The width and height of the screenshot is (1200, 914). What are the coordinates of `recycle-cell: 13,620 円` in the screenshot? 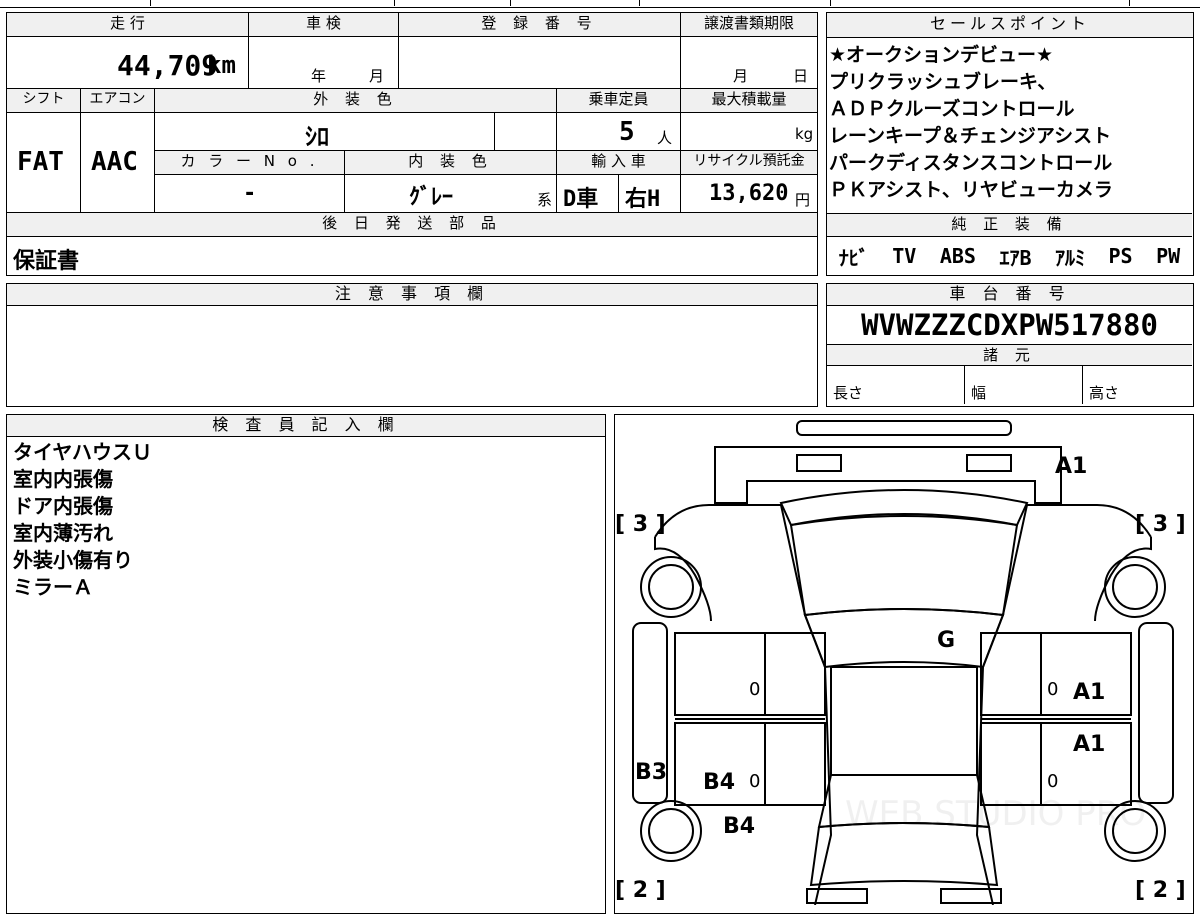 It's located at (749, 194).